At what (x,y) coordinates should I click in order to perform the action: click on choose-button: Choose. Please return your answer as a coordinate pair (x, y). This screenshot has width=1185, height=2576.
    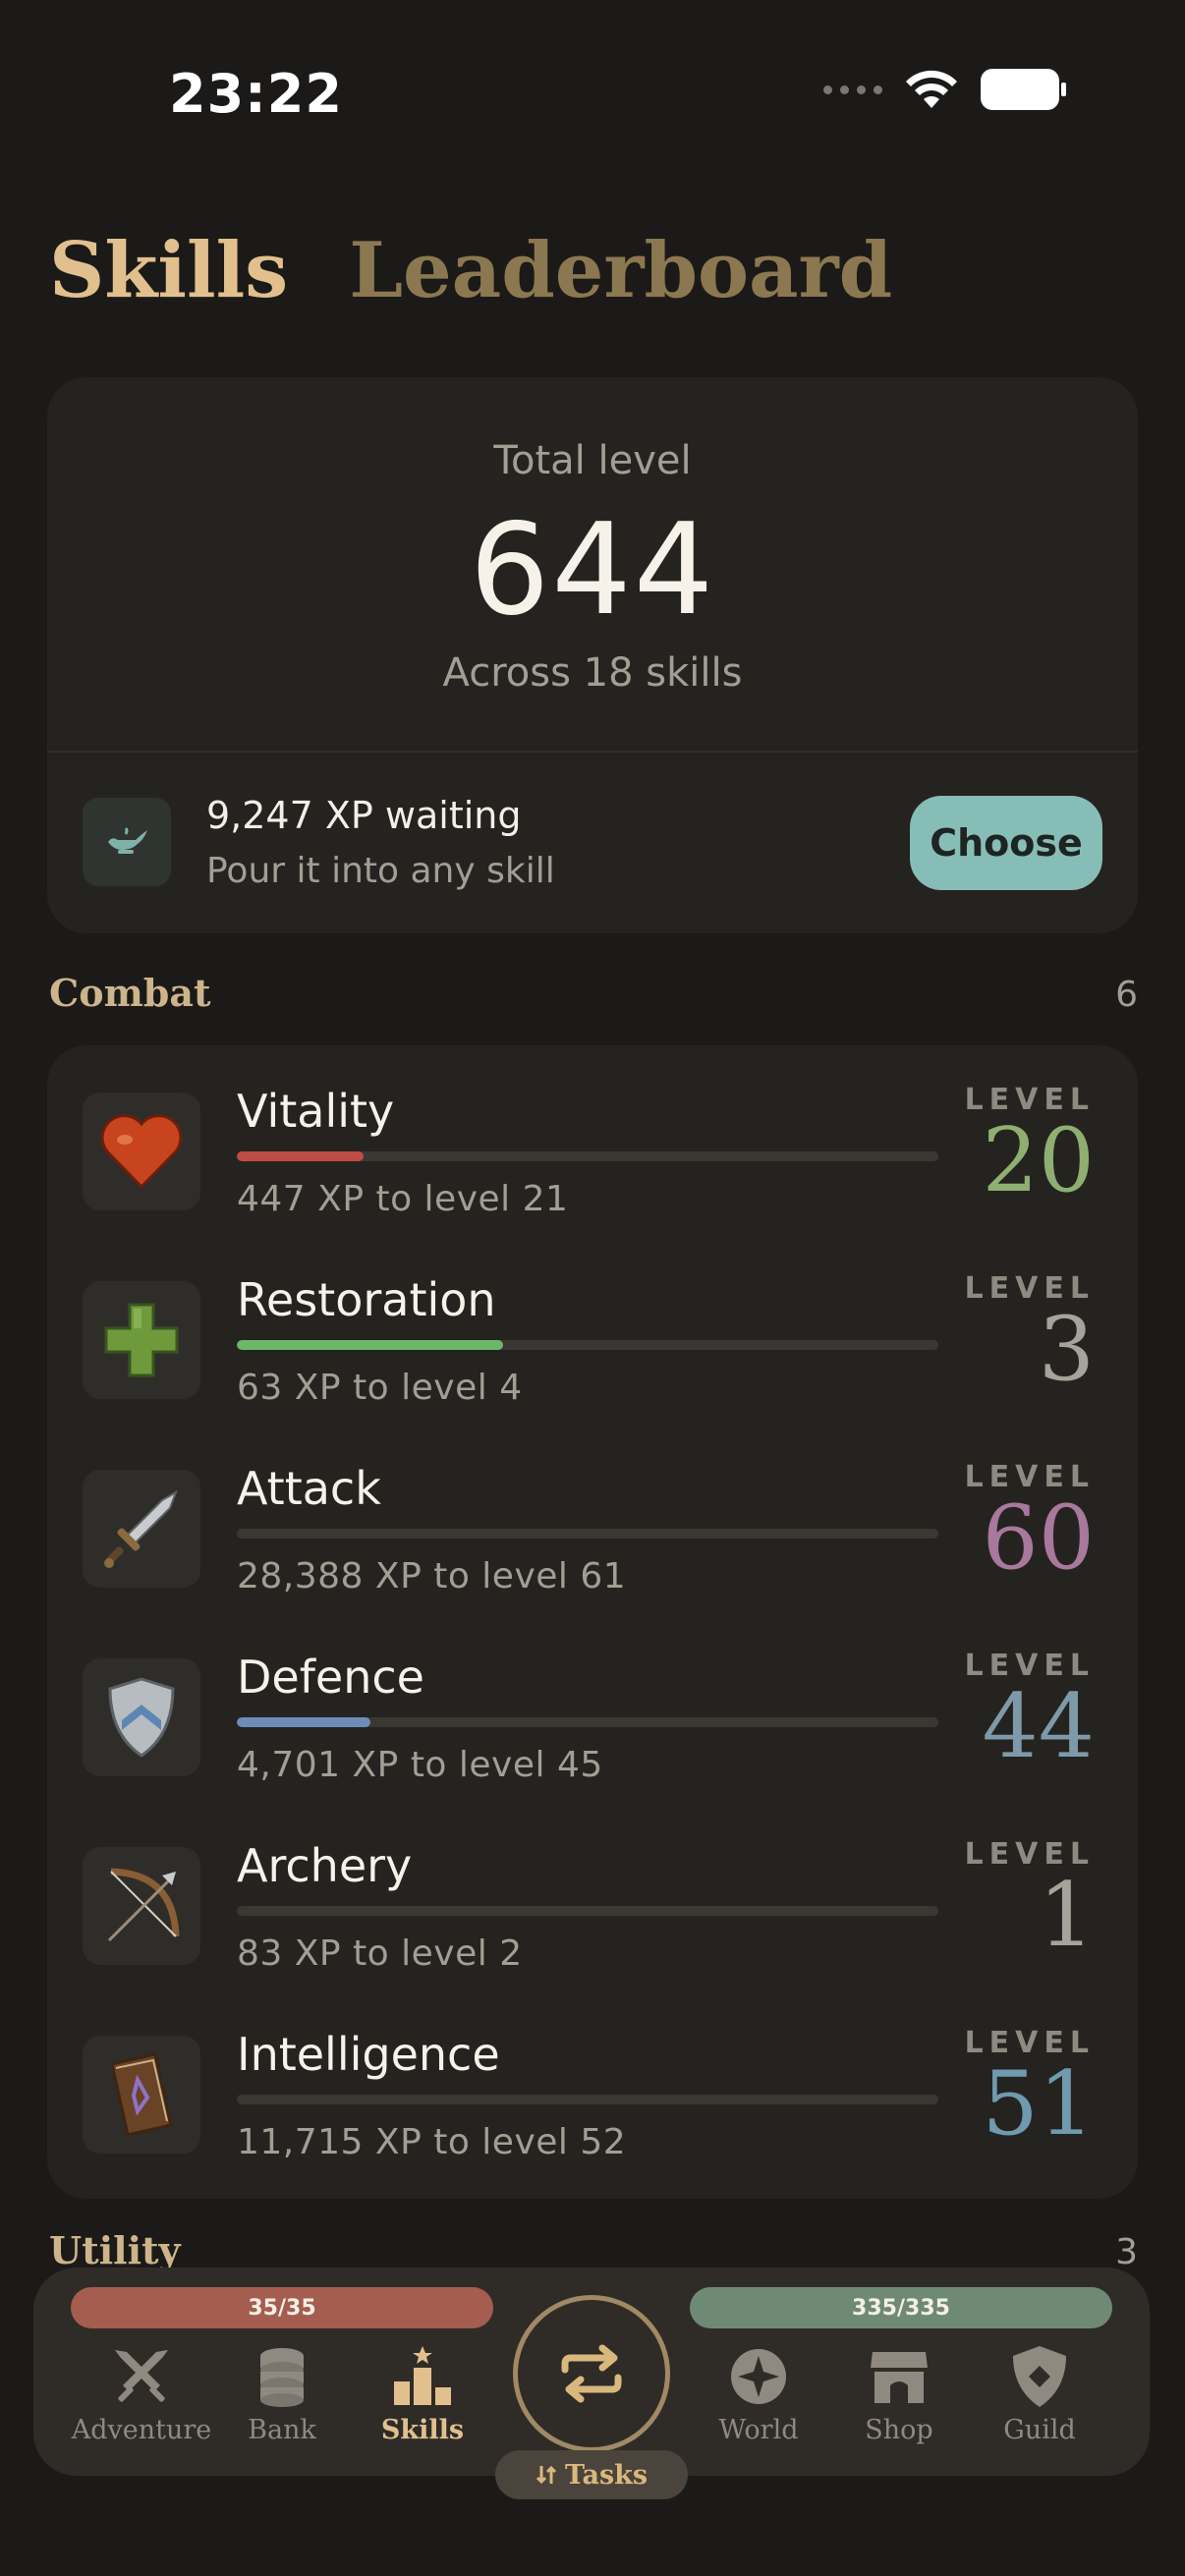
    Looking at the image, I should click on (1006, 843).